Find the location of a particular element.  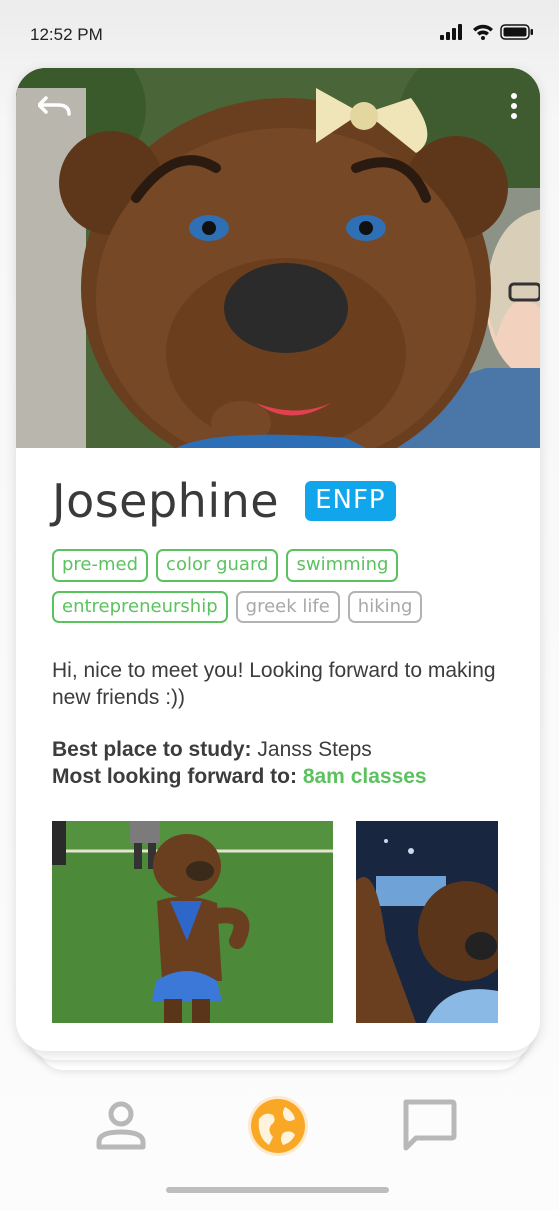

nav-messages-button is located at coordinates (429, 1126).